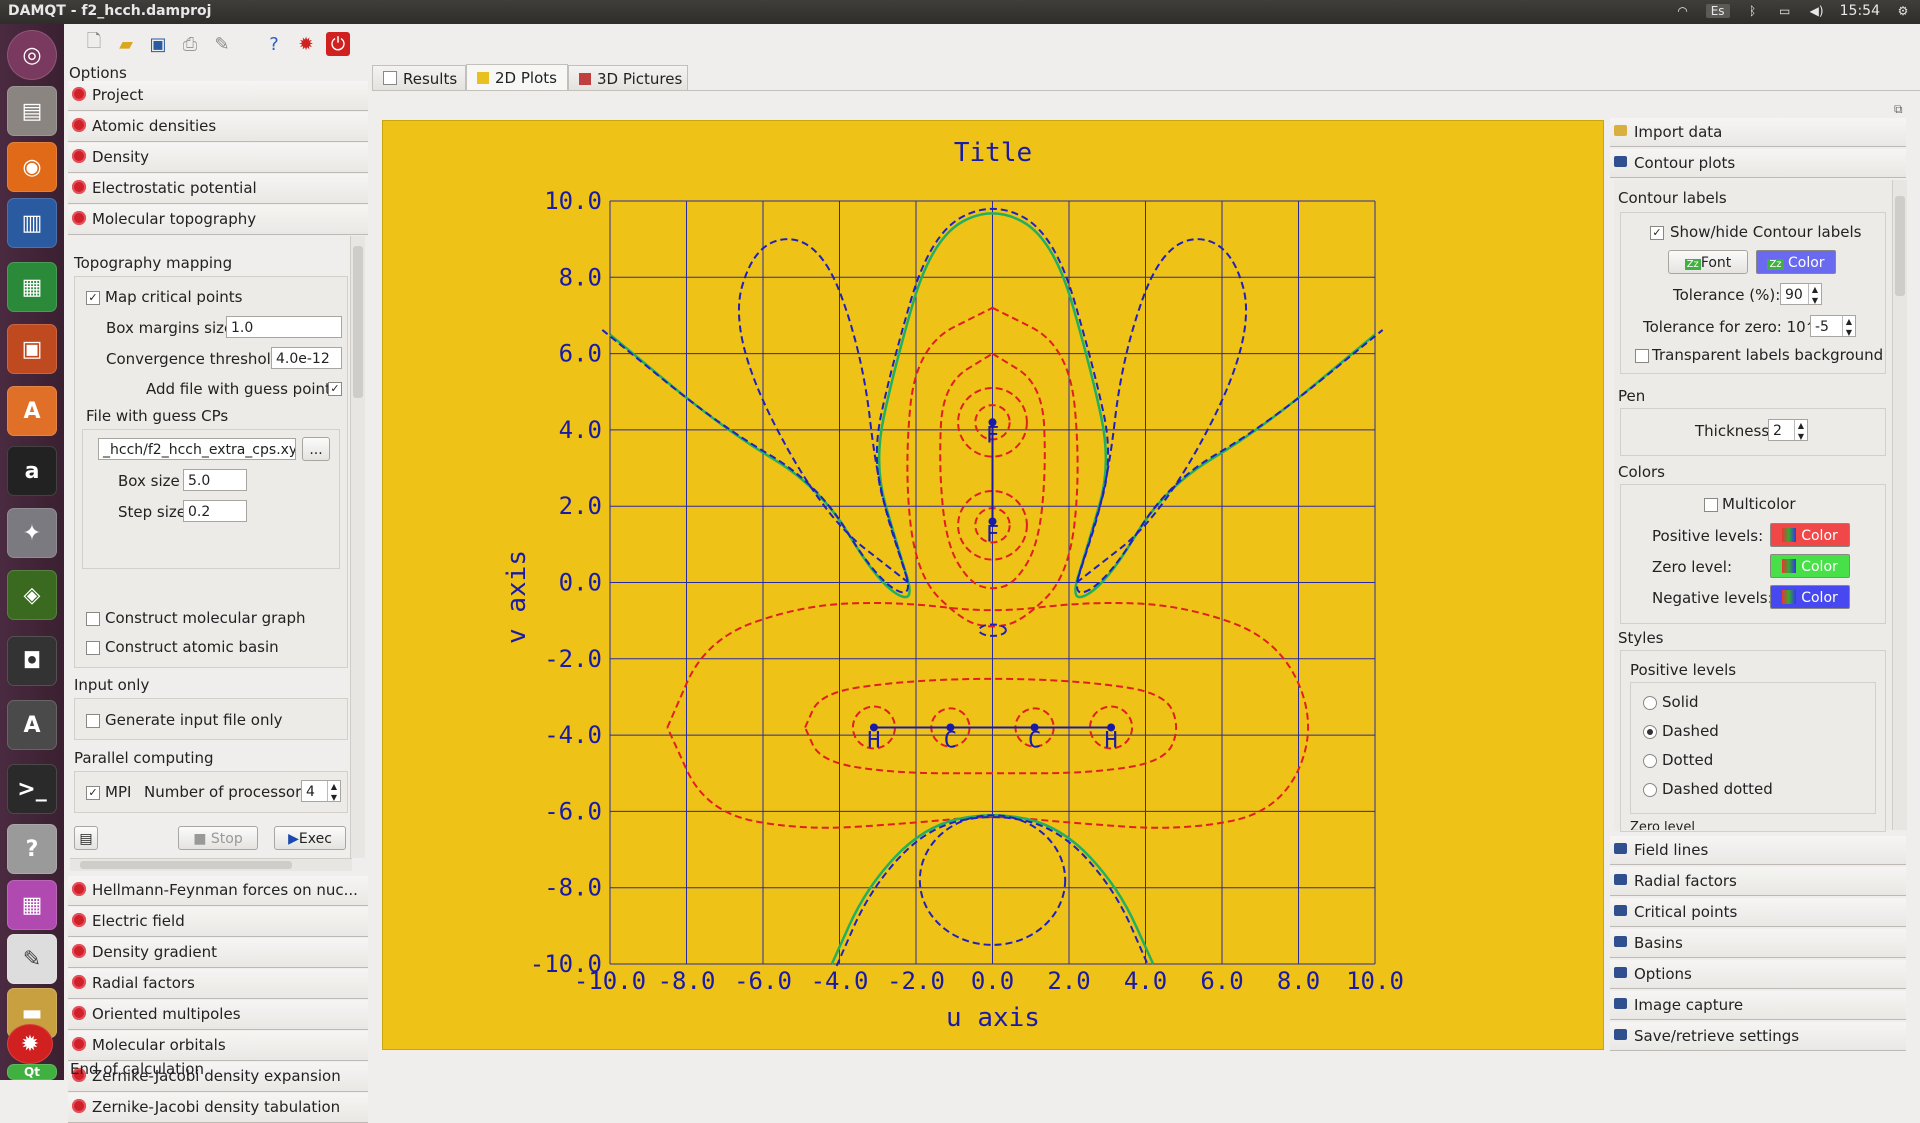 The image size is (1920, 1123). What do you see at coordinates (306, 358) in the screenshot?
I see `convergence-threshold-input: 4.0e-12` at bounding box center [306, 358].